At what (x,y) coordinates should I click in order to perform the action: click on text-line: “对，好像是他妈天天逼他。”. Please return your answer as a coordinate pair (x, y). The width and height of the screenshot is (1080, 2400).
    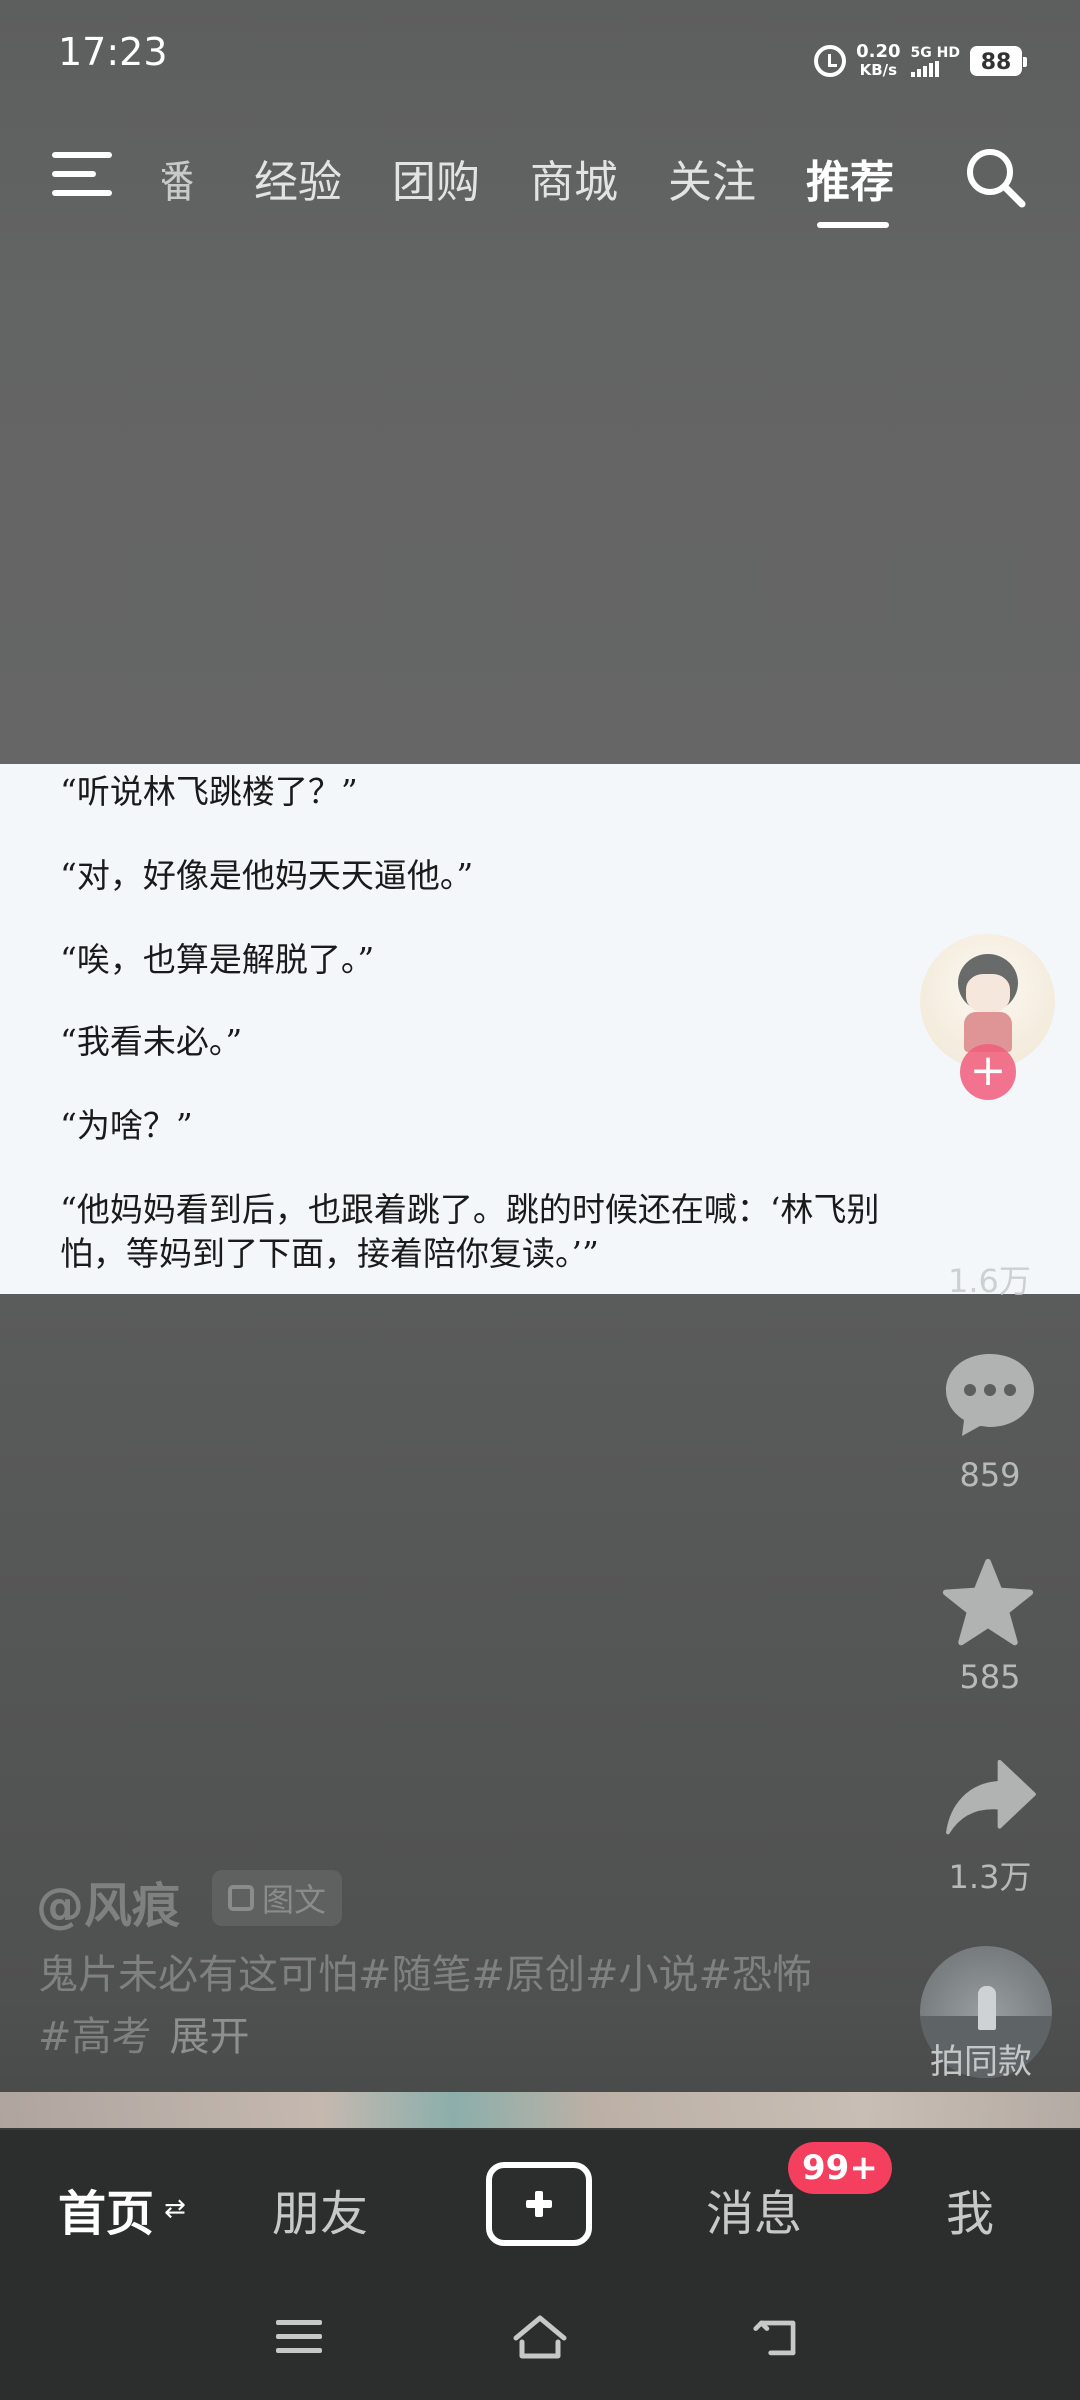
    Looking at the image, I should click on (267, 875).